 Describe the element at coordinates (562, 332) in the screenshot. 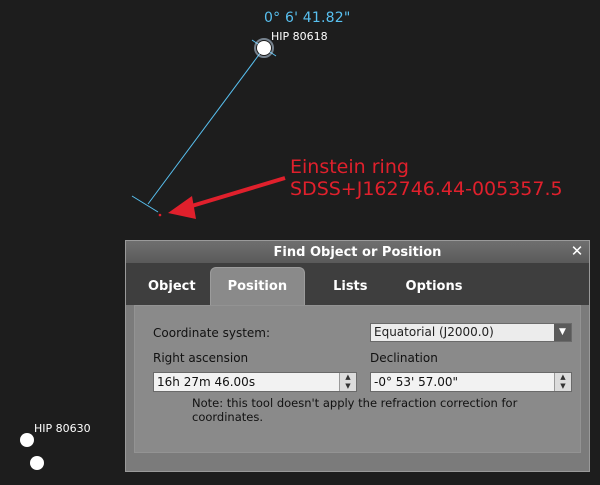

I see `chevron-down-icon: ▼` at that location.